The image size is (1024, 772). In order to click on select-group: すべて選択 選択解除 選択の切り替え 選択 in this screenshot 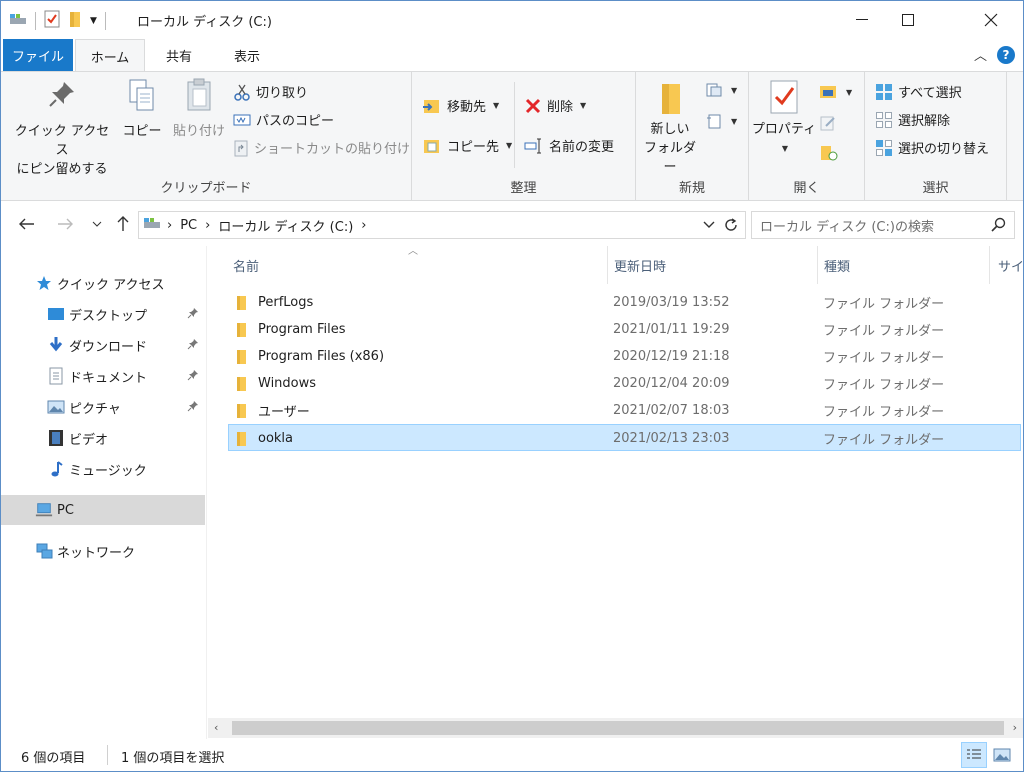, I will do `click(936, 136)`.